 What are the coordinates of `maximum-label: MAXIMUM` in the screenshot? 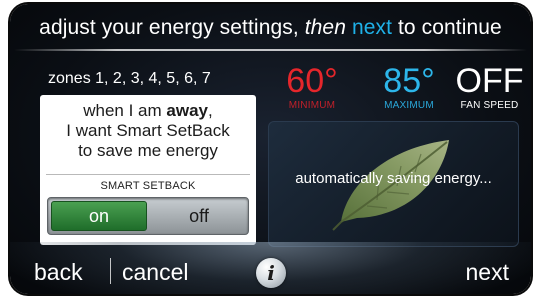 It's located at (409, 105).